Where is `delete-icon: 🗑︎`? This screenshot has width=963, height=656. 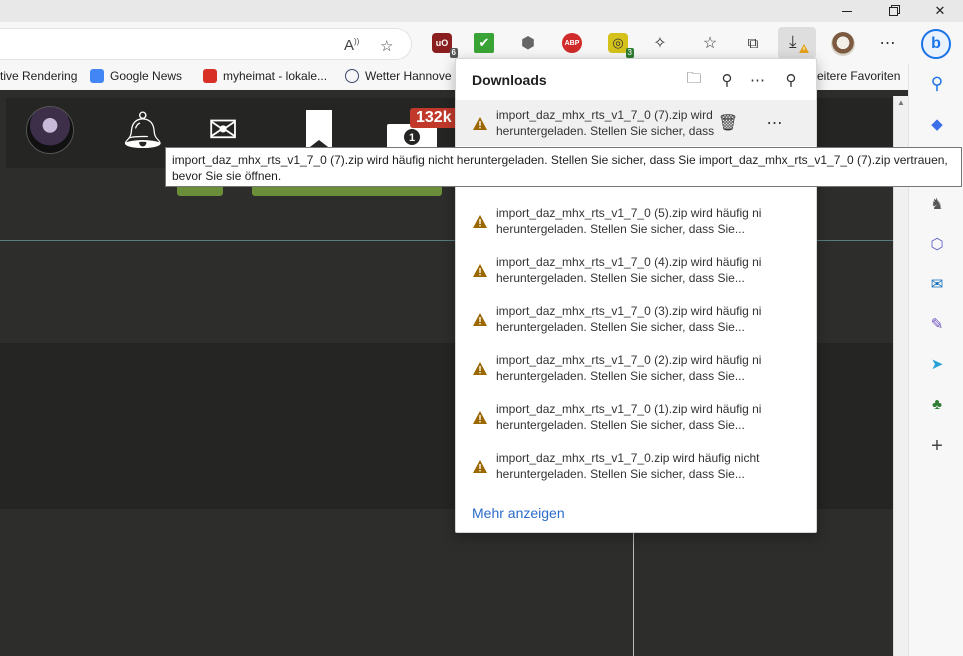 delete-icon: 🗑︎ is located at coordinates (728, 123).